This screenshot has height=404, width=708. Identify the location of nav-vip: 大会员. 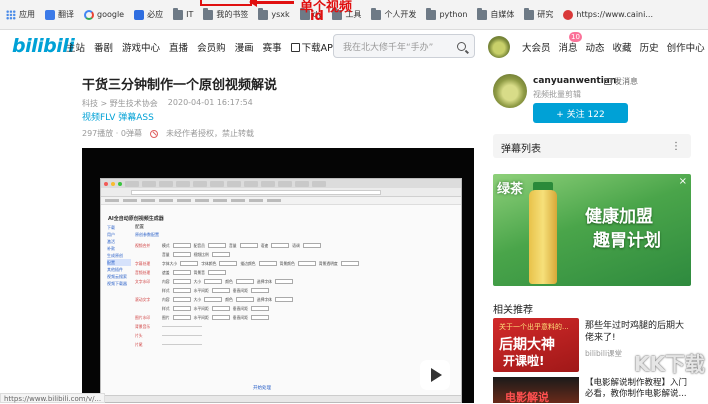
(536, 47).